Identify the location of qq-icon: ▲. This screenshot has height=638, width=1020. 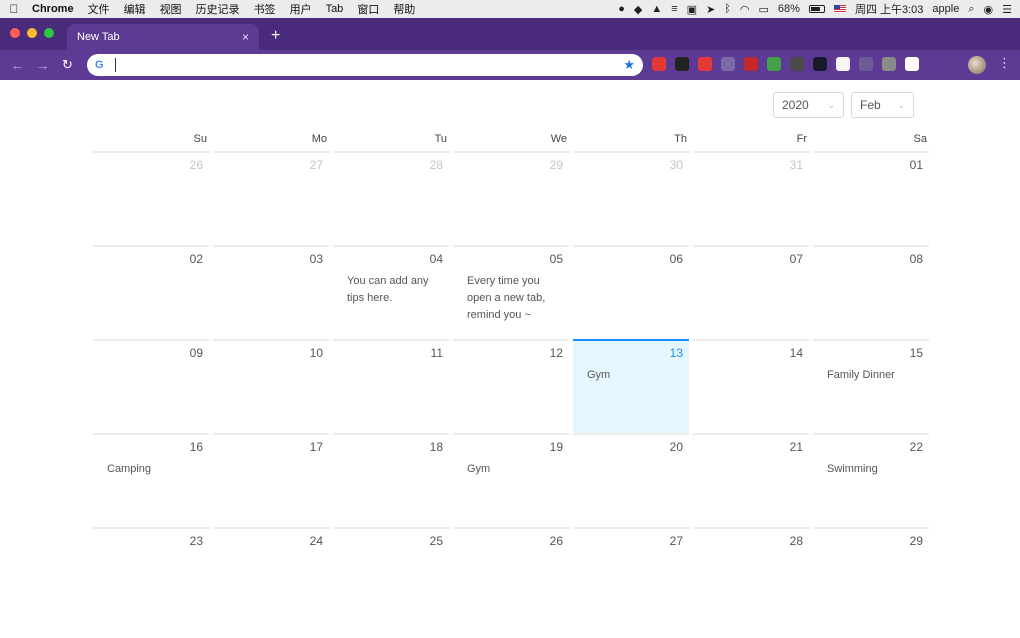
(656, 9).